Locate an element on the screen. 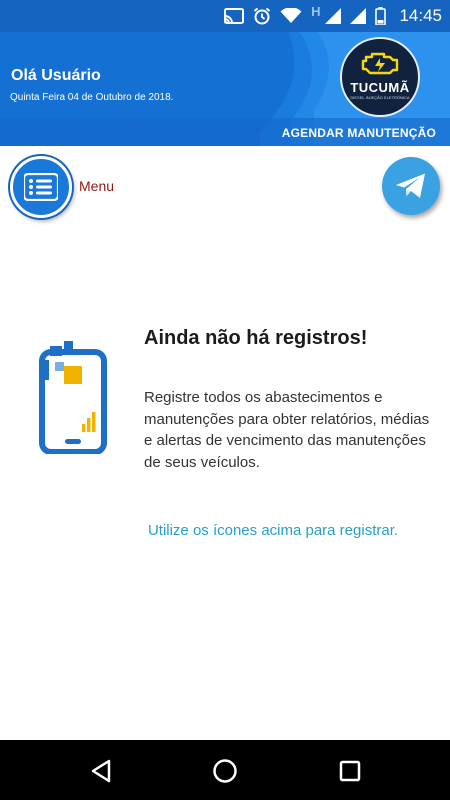 The image size is (450, 800). send-button is located at coordinates (411, 186).